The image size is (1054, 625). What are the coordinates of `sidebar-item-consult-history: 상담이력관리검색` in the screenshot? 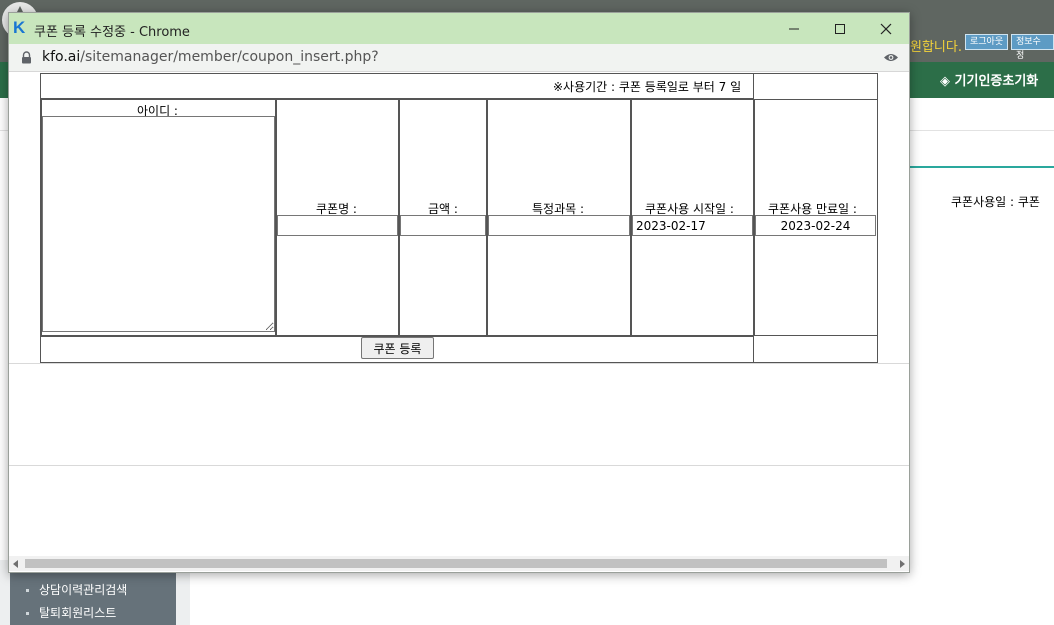 It's located at (76, 589).